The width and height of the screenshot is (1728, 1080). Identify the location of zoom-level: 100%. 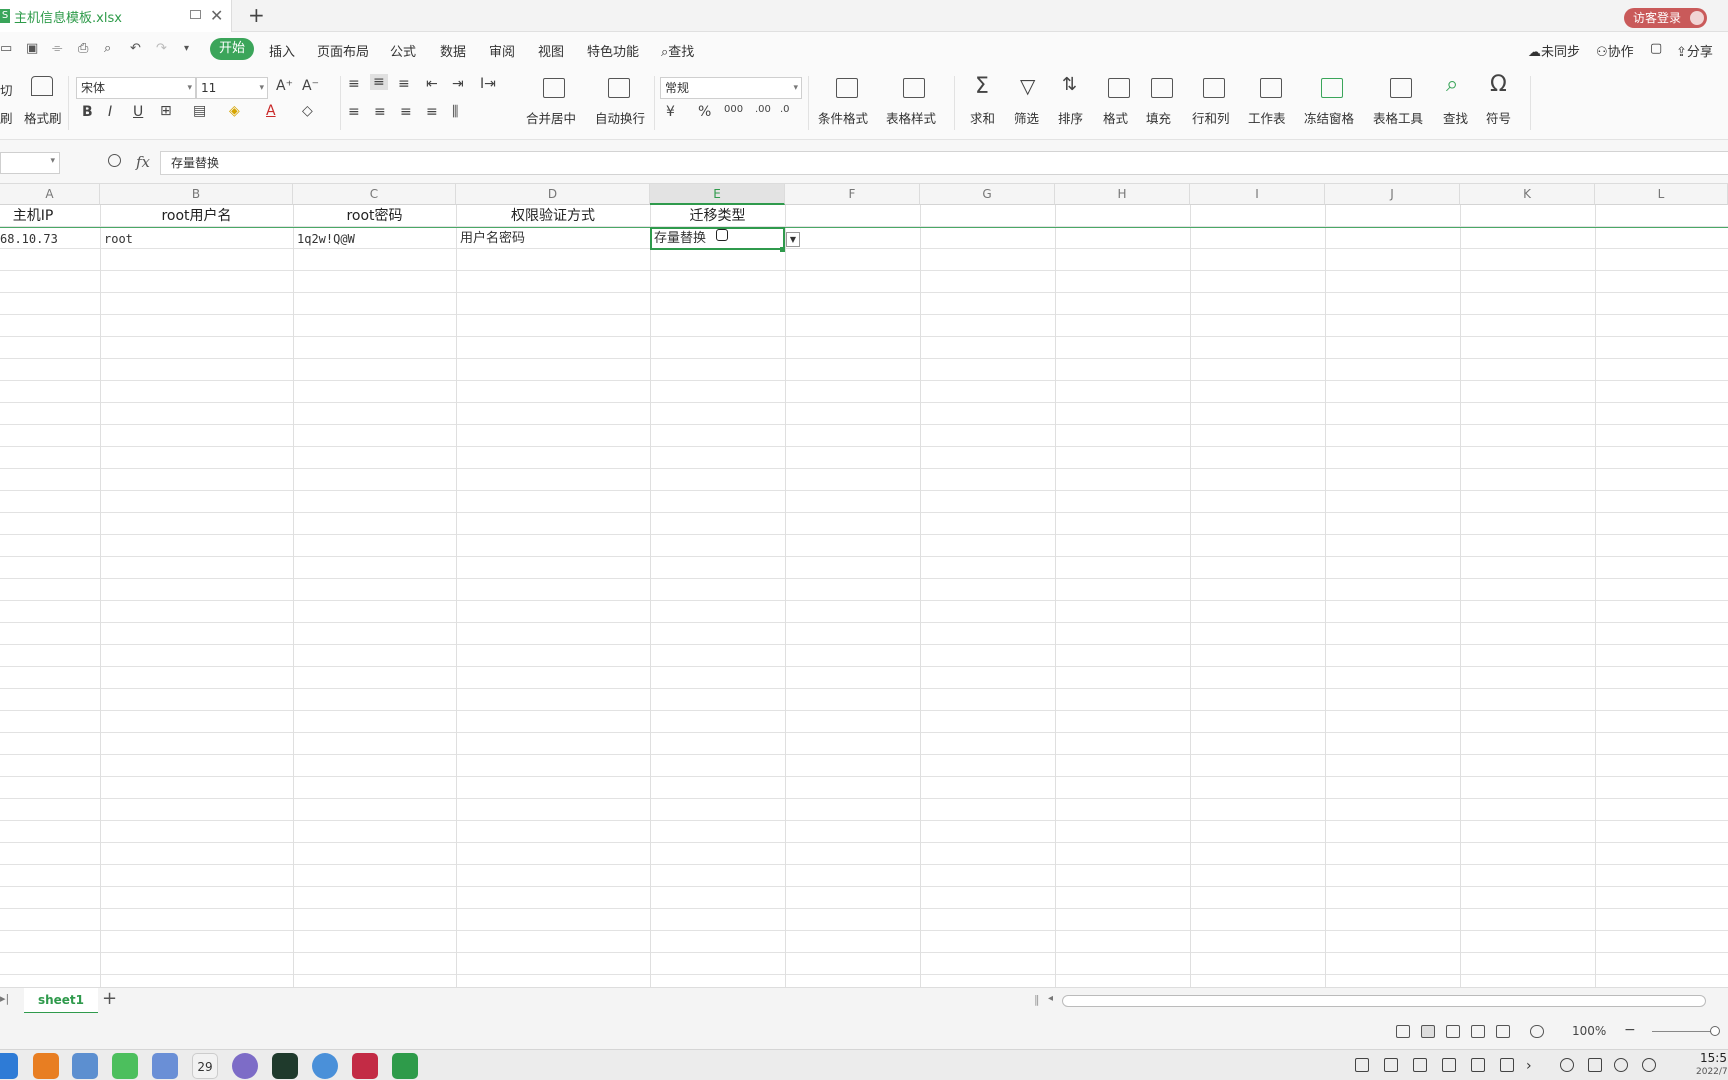
(1589, 1031).